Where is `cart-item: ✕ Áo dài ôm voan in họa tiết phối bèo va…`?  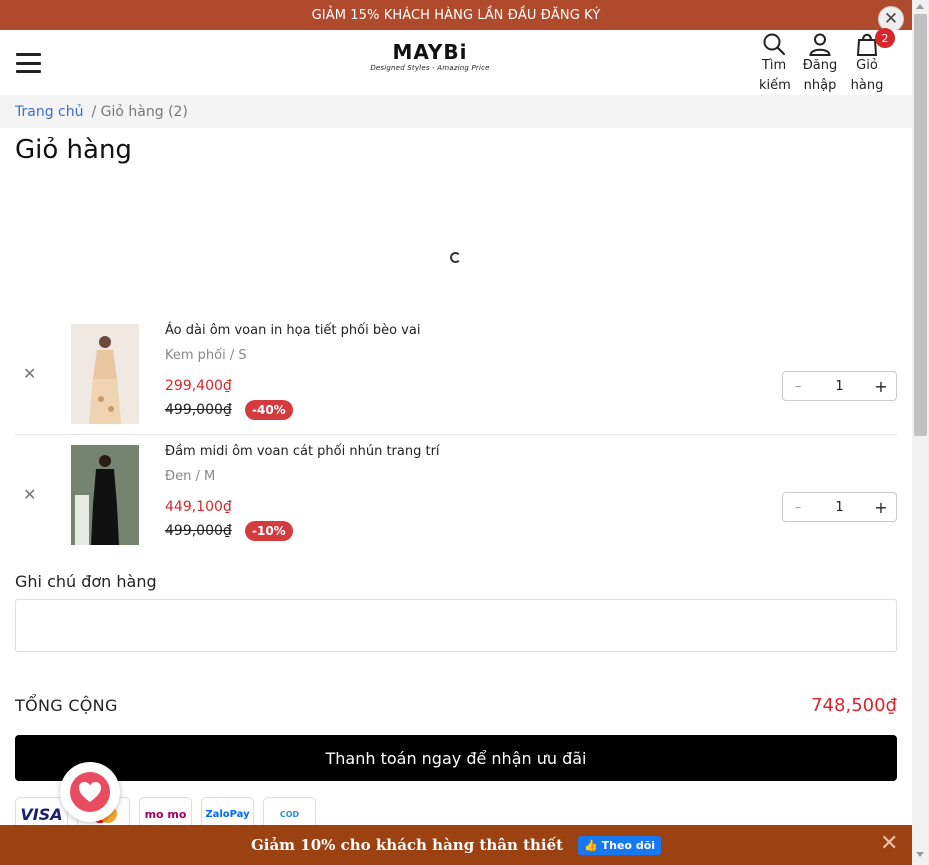 cart-item: ✕ Áo dài ôm voan in họa tiết phối bèo va… is located at coordinates (456, 374).